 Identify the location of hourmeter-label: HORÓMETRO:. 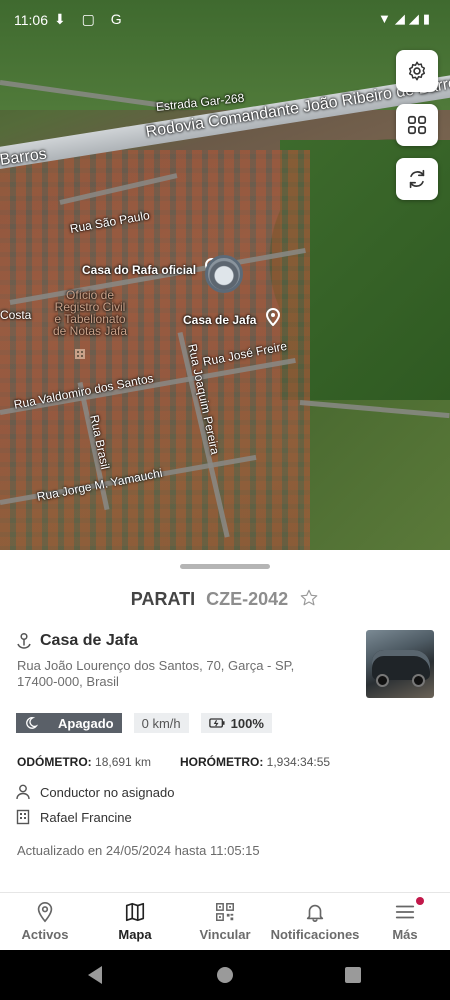
(222, 762).